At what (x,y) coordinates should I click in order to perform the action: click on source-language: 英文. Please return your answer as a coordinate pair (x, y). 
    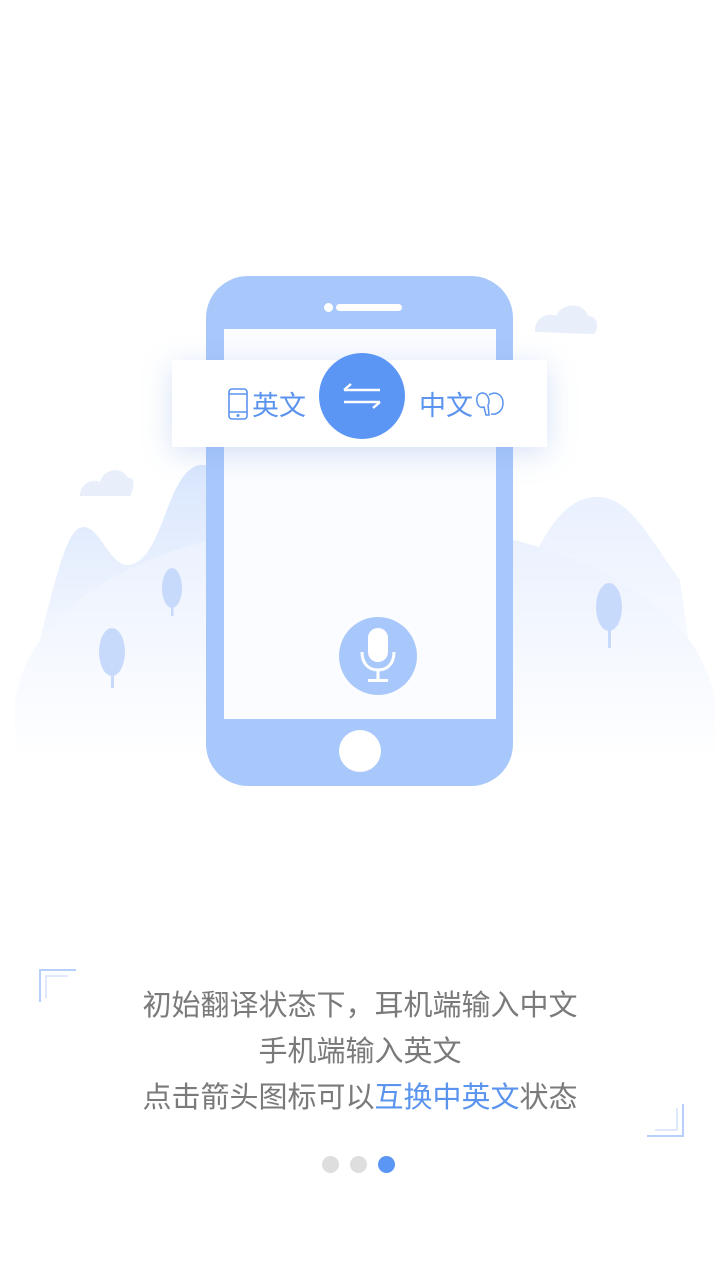
    Looking at the image, I should click on (267, 403).